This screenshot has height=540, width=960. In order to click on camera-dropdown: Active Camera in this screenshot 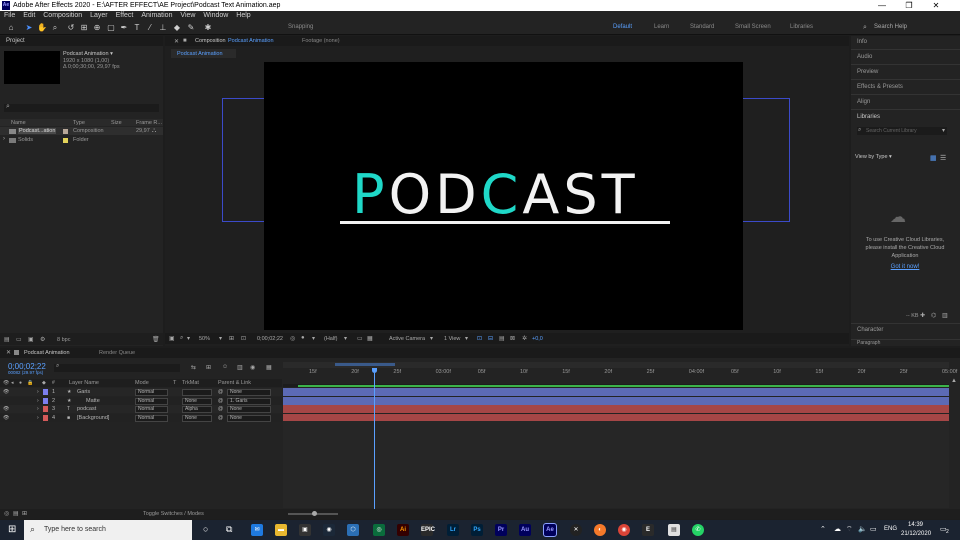, I will do `click(407, 339)`.